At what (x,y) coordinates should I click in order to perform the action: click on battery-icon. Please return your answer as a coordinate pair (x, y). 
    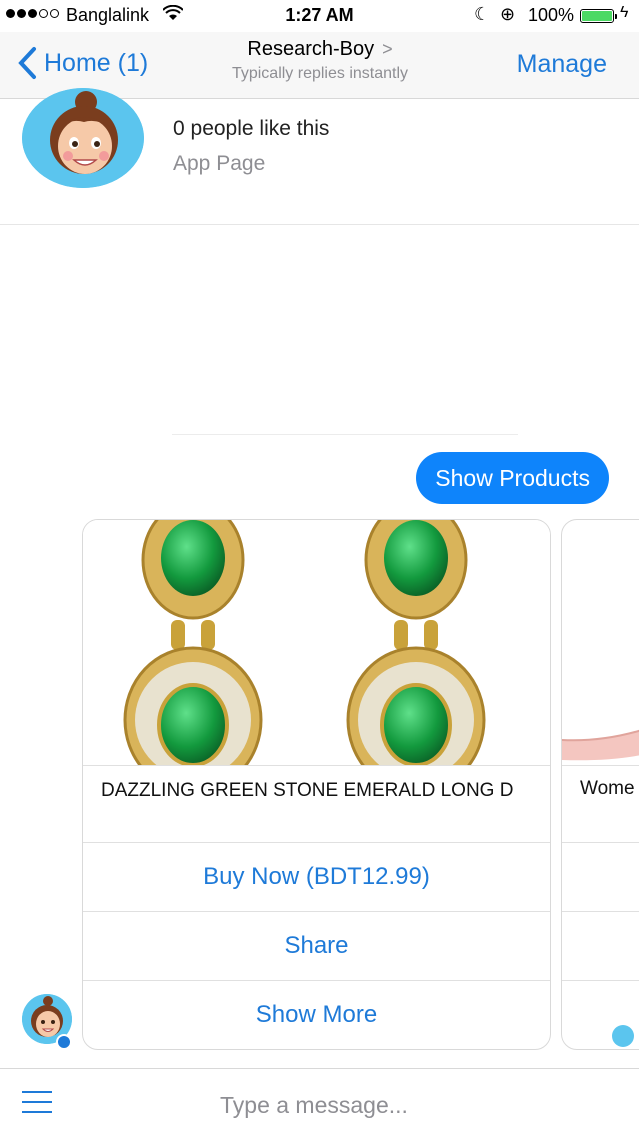
    Looking at the image, I should click on (598, 16).